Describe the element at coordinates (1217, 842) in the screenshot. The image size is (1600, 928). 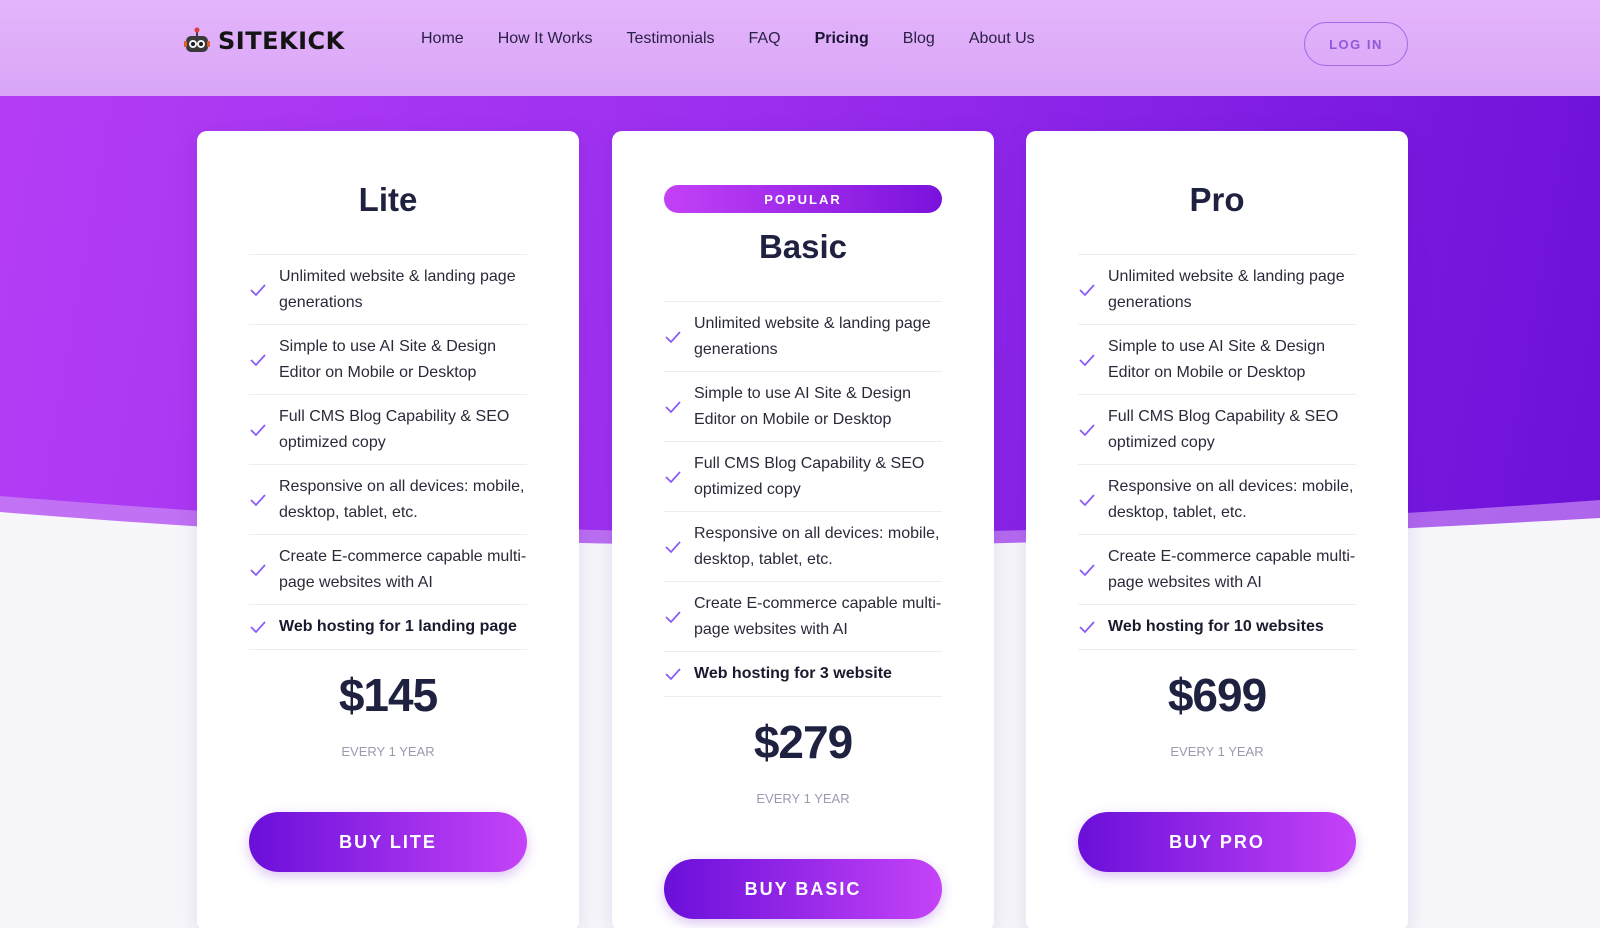
I see `buy-pro-button: BUY PRO` at that location.